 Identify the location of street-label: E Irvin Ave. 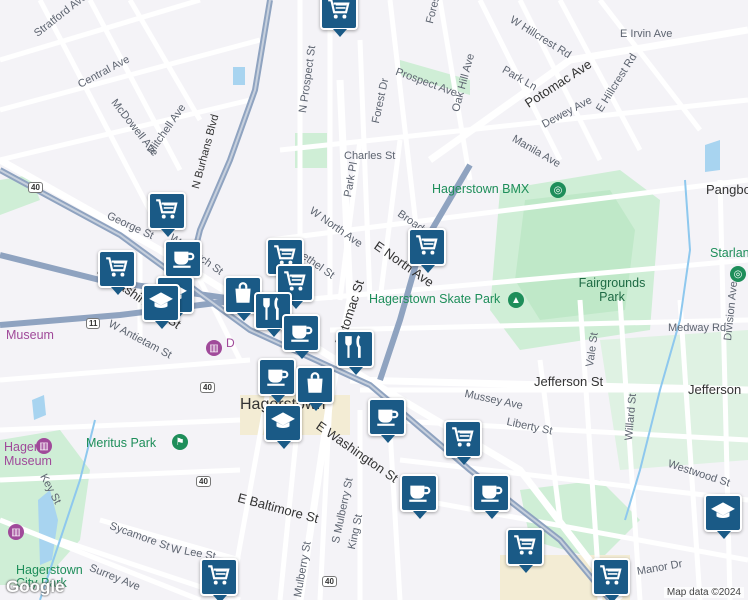
(646, 34).